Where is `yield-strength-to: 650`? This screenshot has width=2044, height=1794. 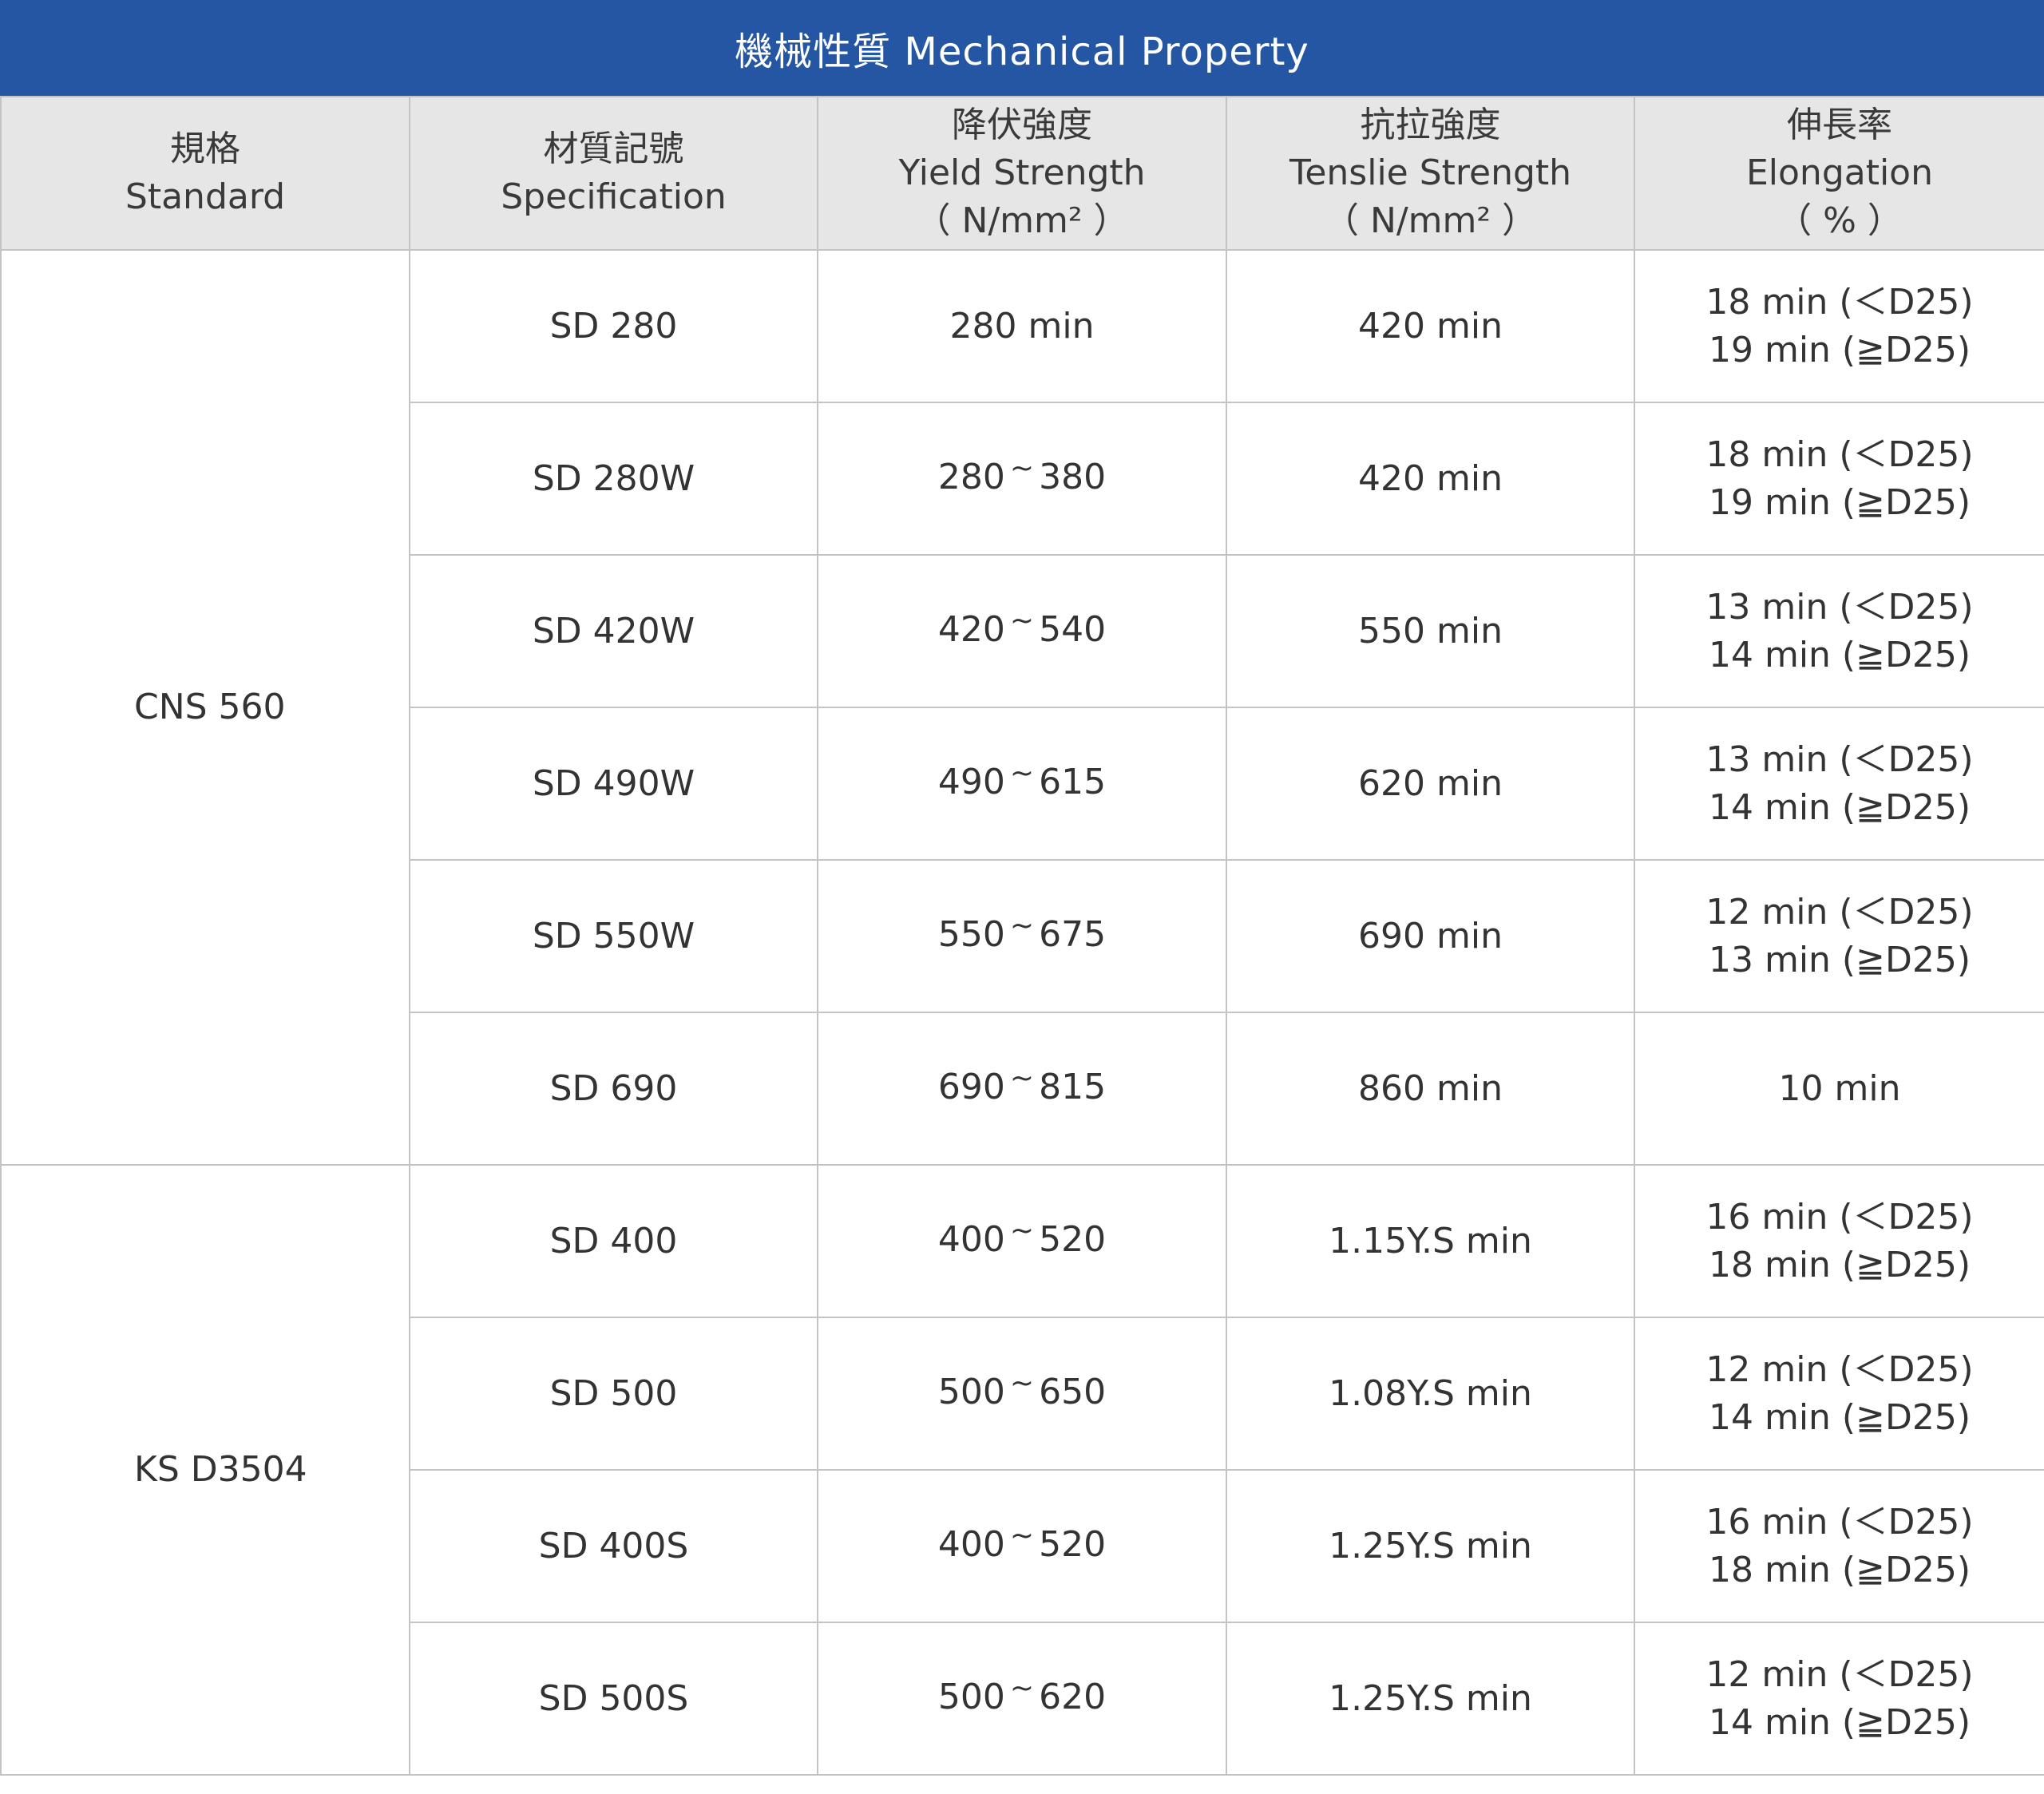
yield-strength-to: 650 is located at coordinates (1073, 1392).